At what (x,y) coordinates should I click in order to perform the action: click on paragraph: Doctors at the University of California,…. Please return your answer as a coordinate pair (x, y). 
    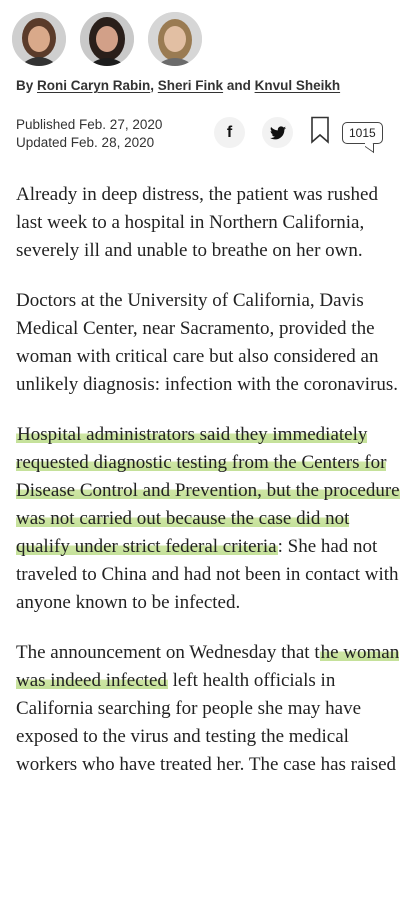
    Looking at the image, I should click on (208, 343).